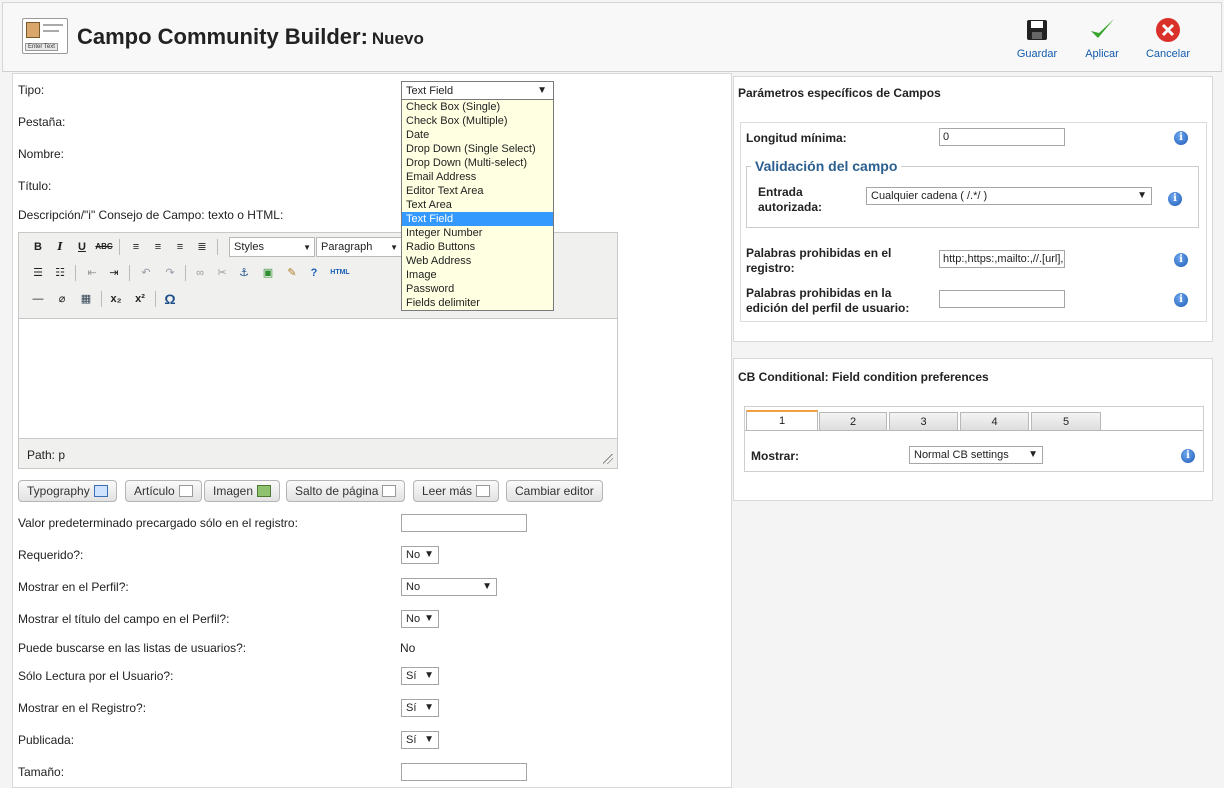 This screenshot has width=1224, height=788. Describe the element at coordinates (464, 772) in the screenshot. I see `tamano-input` at that location.